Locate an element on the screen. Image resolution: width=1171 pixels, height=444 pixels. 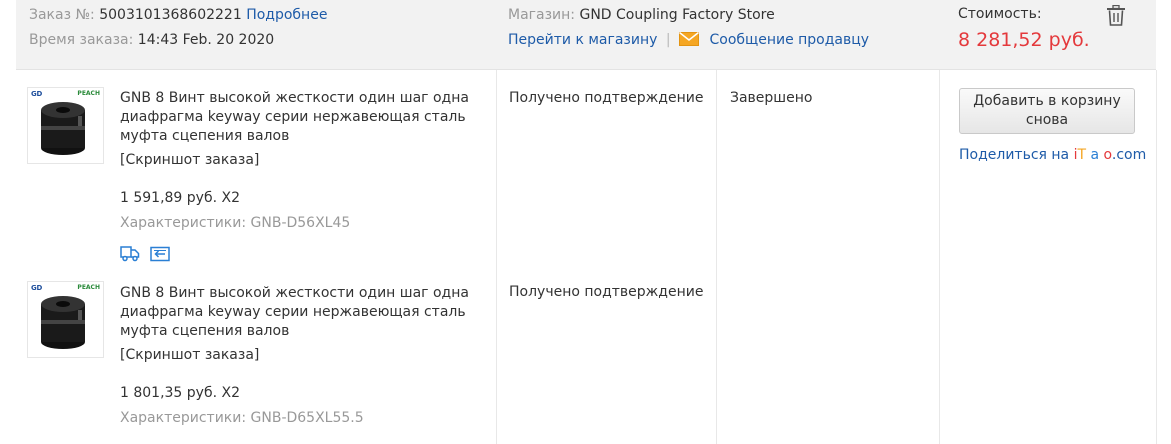
order-total-price: 8 281,52 руб. is located at coordinates (1024, 40).